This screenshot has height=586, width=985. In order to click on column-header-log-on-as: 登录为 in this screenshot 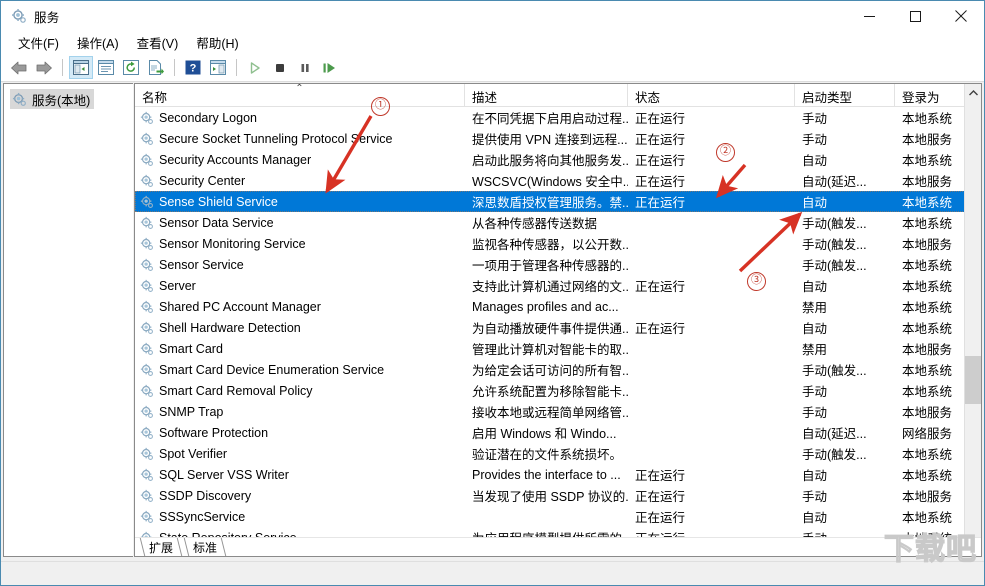, I will do `click(934, 95)`.